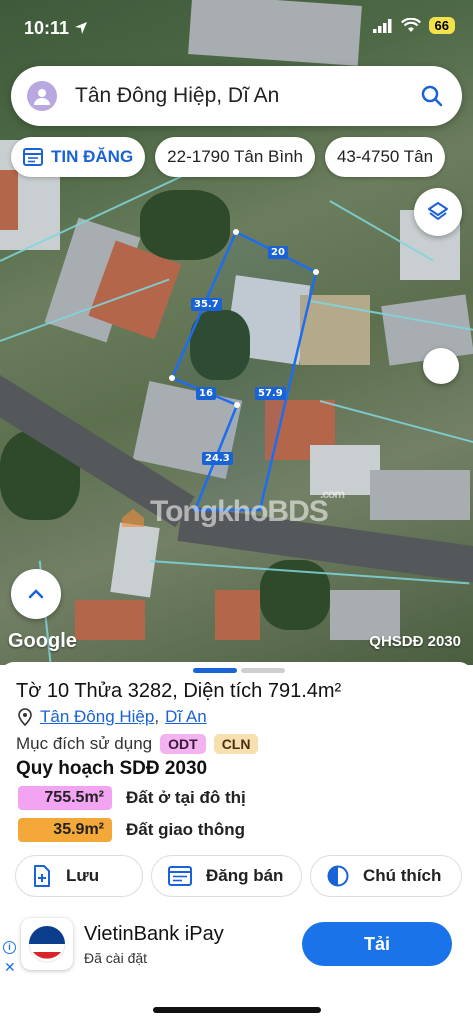  I want to click on chip-parcel: 43-4750 Tân, so click(385, 157).